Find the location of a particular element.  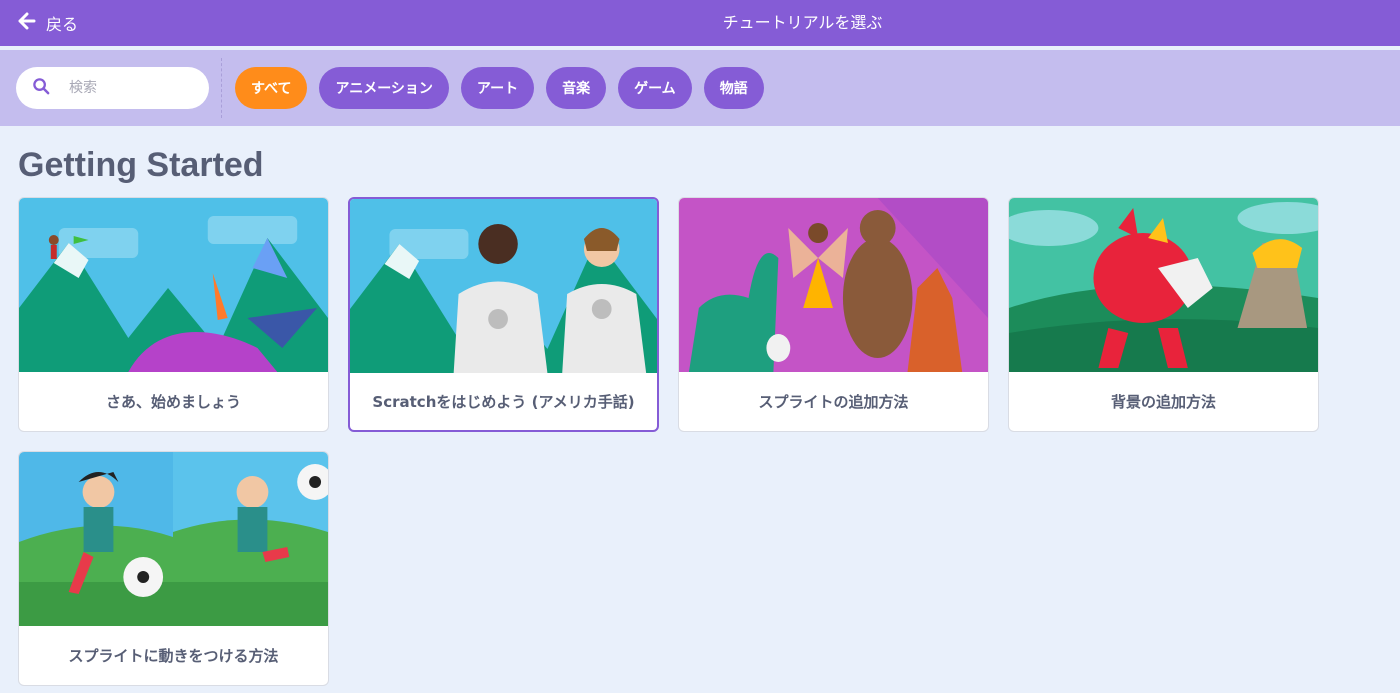

tutorial-card-asl: Scratchをはじめよう (アメリカ手話) is located at coordinates (503, 314).